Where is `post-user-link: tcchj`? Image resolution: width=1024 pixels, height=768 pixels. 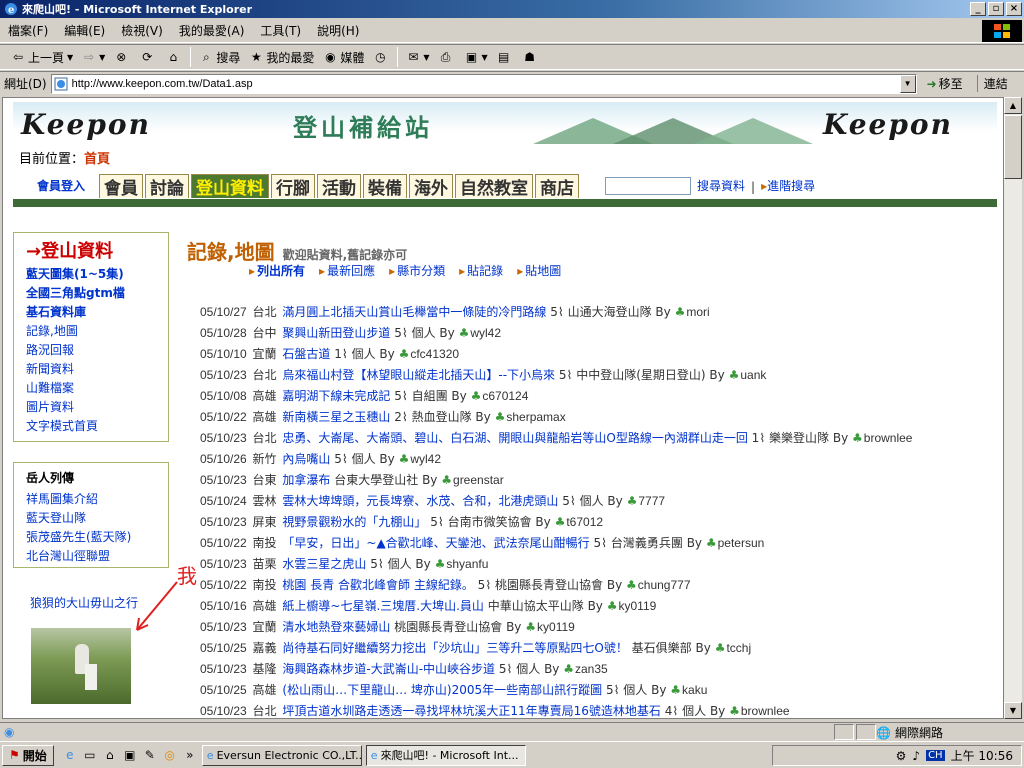 post-user-link: tcchj is located at coordinates (738, 648).